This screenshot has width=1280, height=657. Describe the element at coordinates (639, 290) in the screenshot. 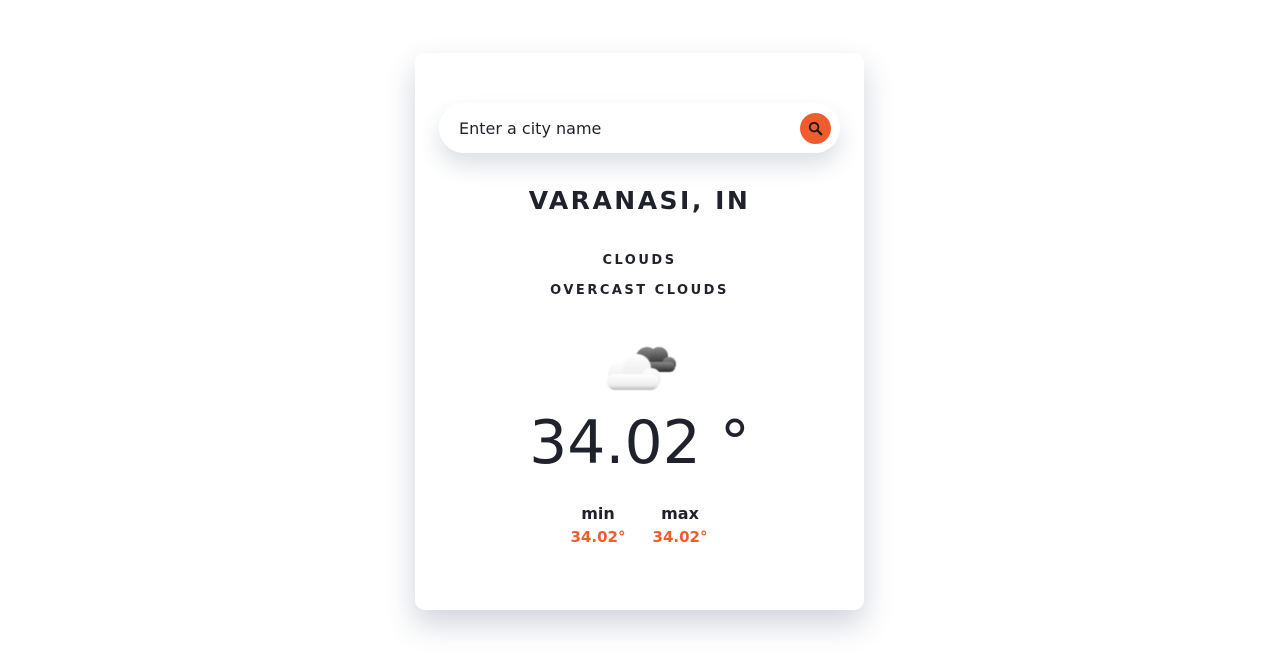

I see `weather-description: OVERCAST CLOUDS` at that location.